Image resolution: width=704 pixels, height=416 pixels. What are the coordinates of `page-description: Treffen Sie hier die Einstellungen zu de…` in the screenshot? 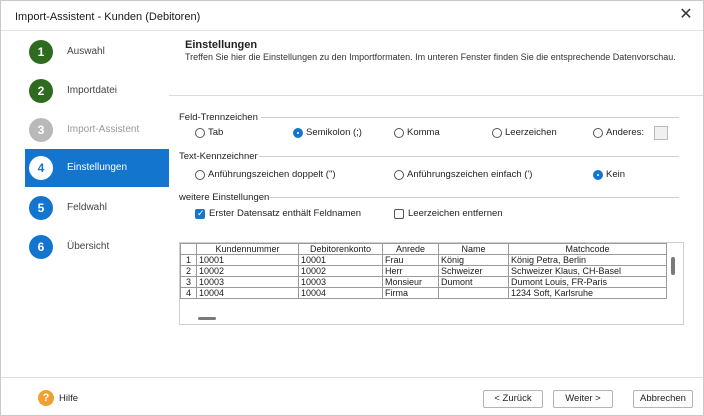 It's located at (430, 57).